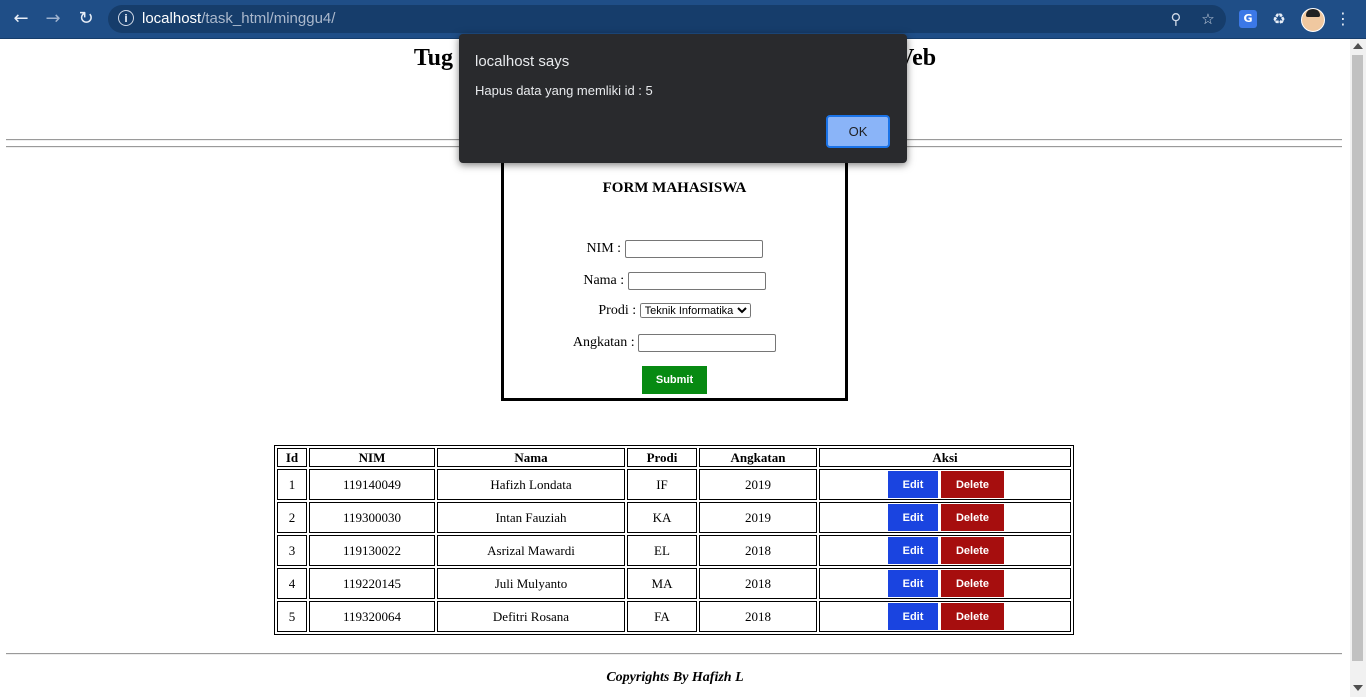 The width and height of the screenshot is (1366, 697). What do you see at coordinates (292, 583) in the screenshot?
I see `cell-id: 4` at bounding box center [292, 583].